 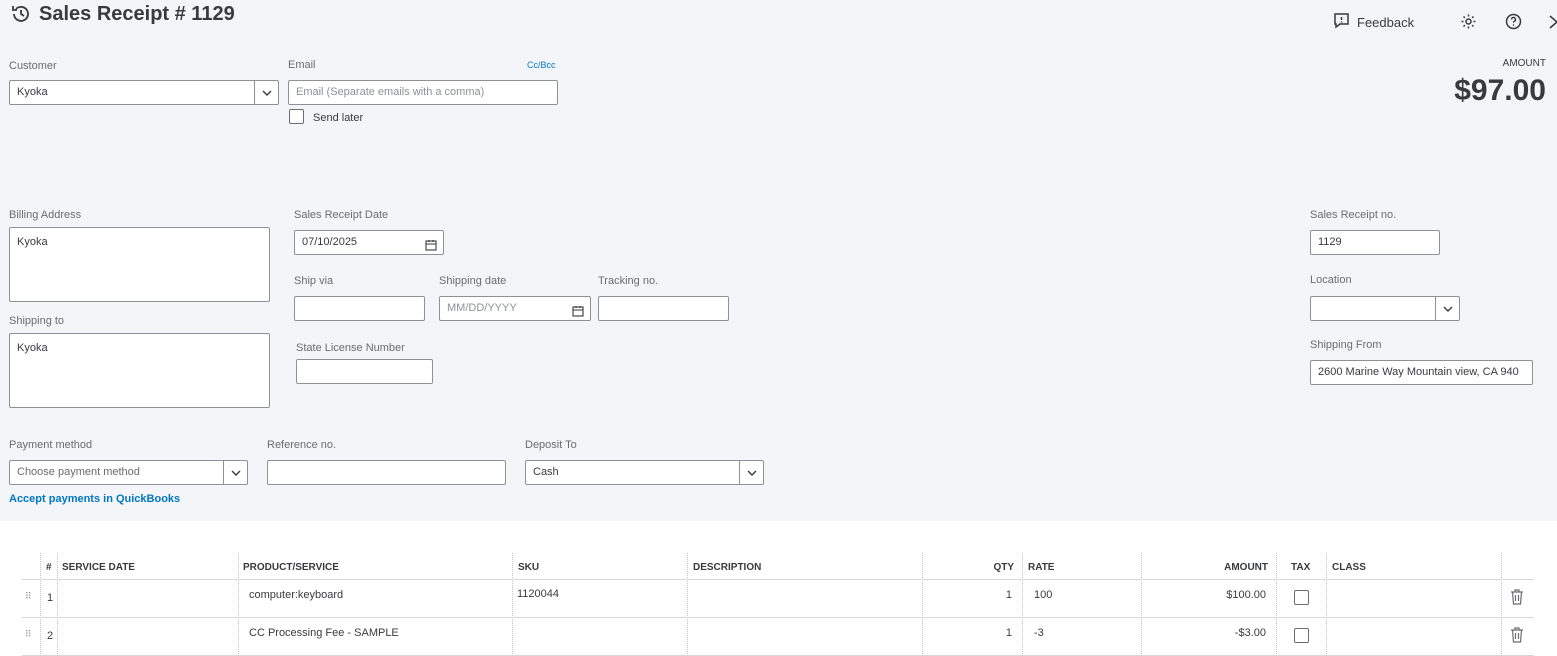 What do you see at coordinates (1500, 90) in the screenshot?
I see `amount-value: $97.00` at bounding box center [1500, 90].